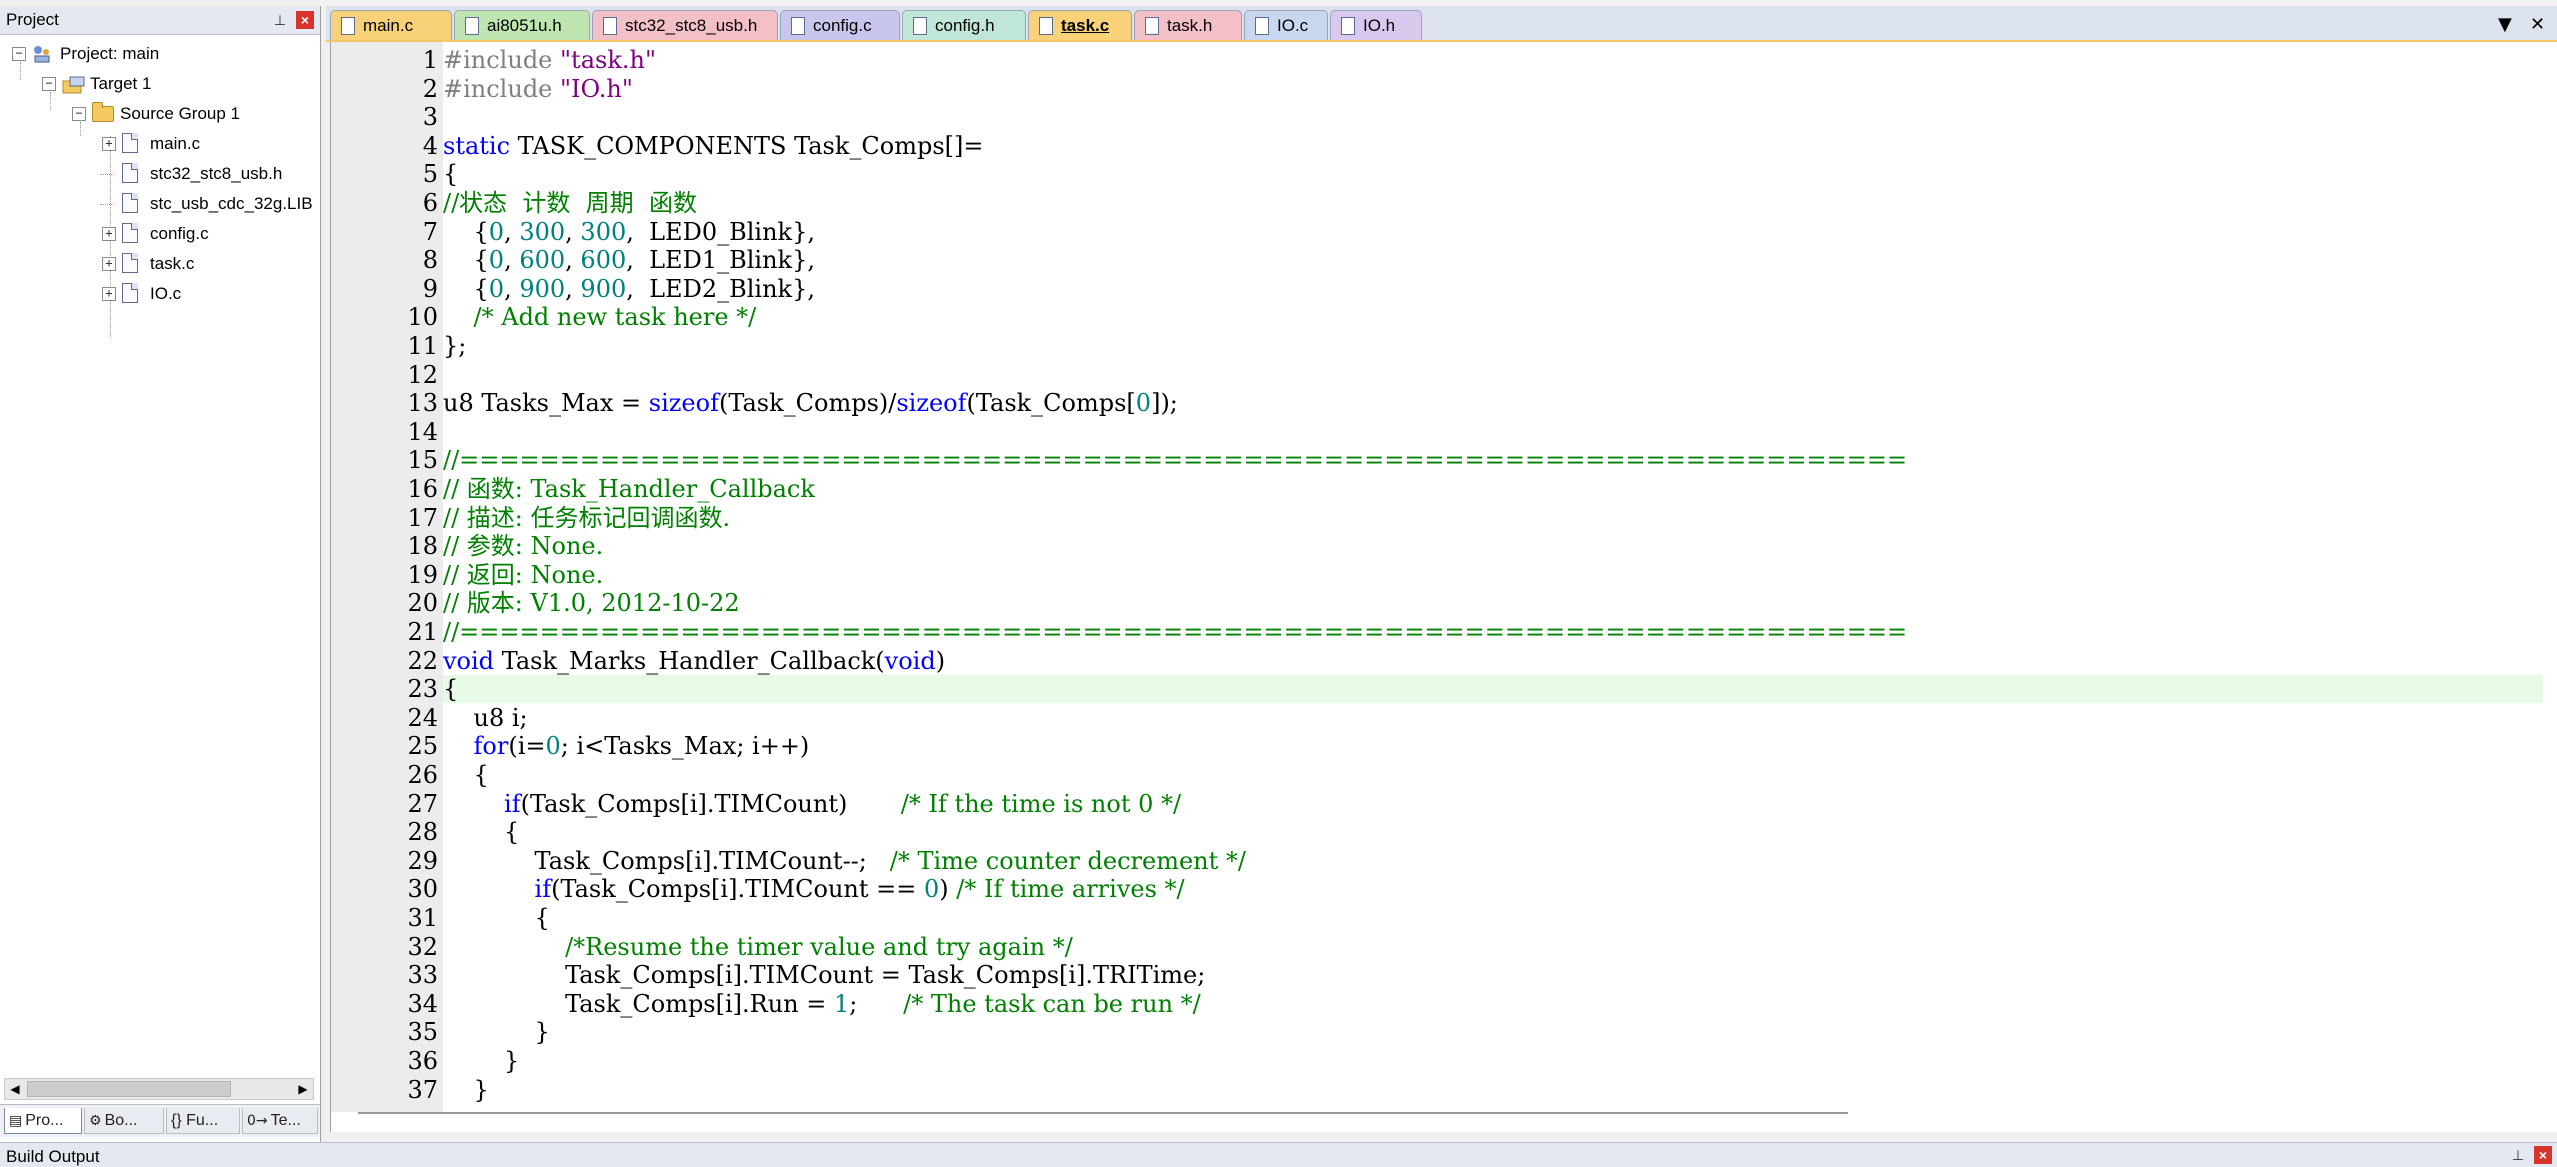  Describe the element at coordinates (160, 294) in the screenshot. I see `tree-item-file: + IO.c` at that location.